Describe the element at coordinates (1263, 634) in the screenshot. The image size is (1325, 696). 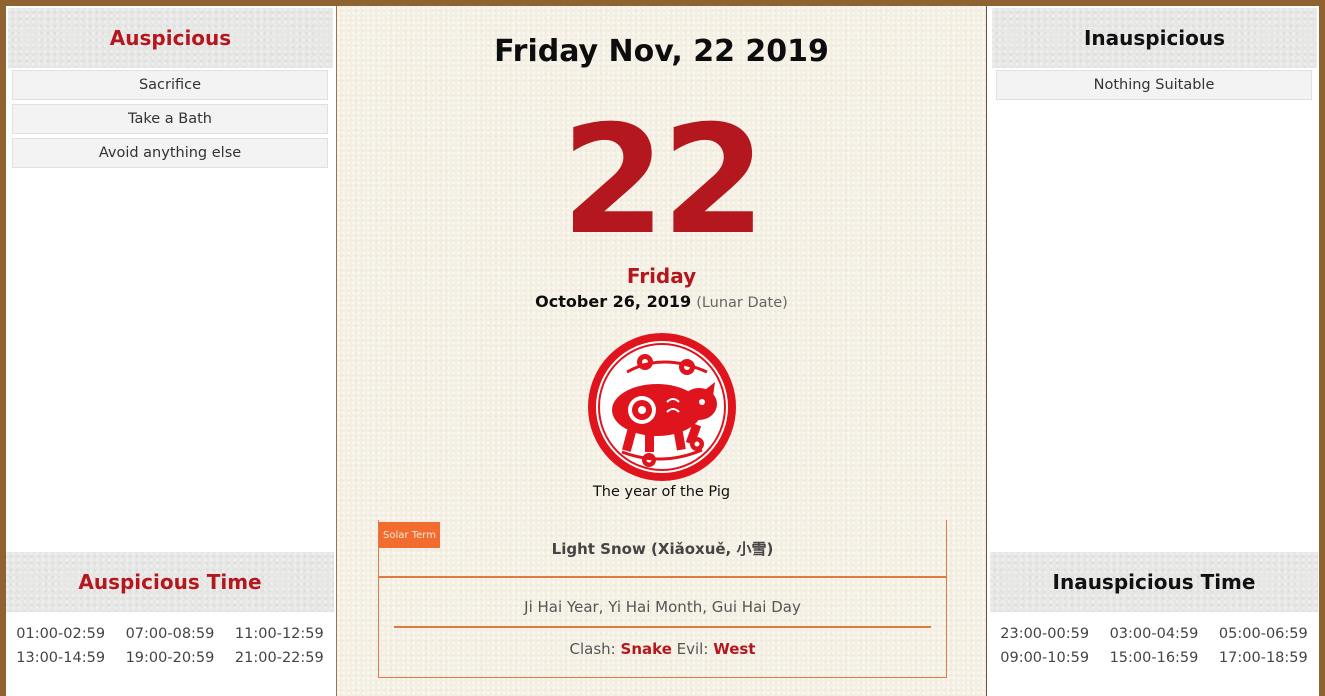
I see `time-slot: 05:00-06:59` at that location.